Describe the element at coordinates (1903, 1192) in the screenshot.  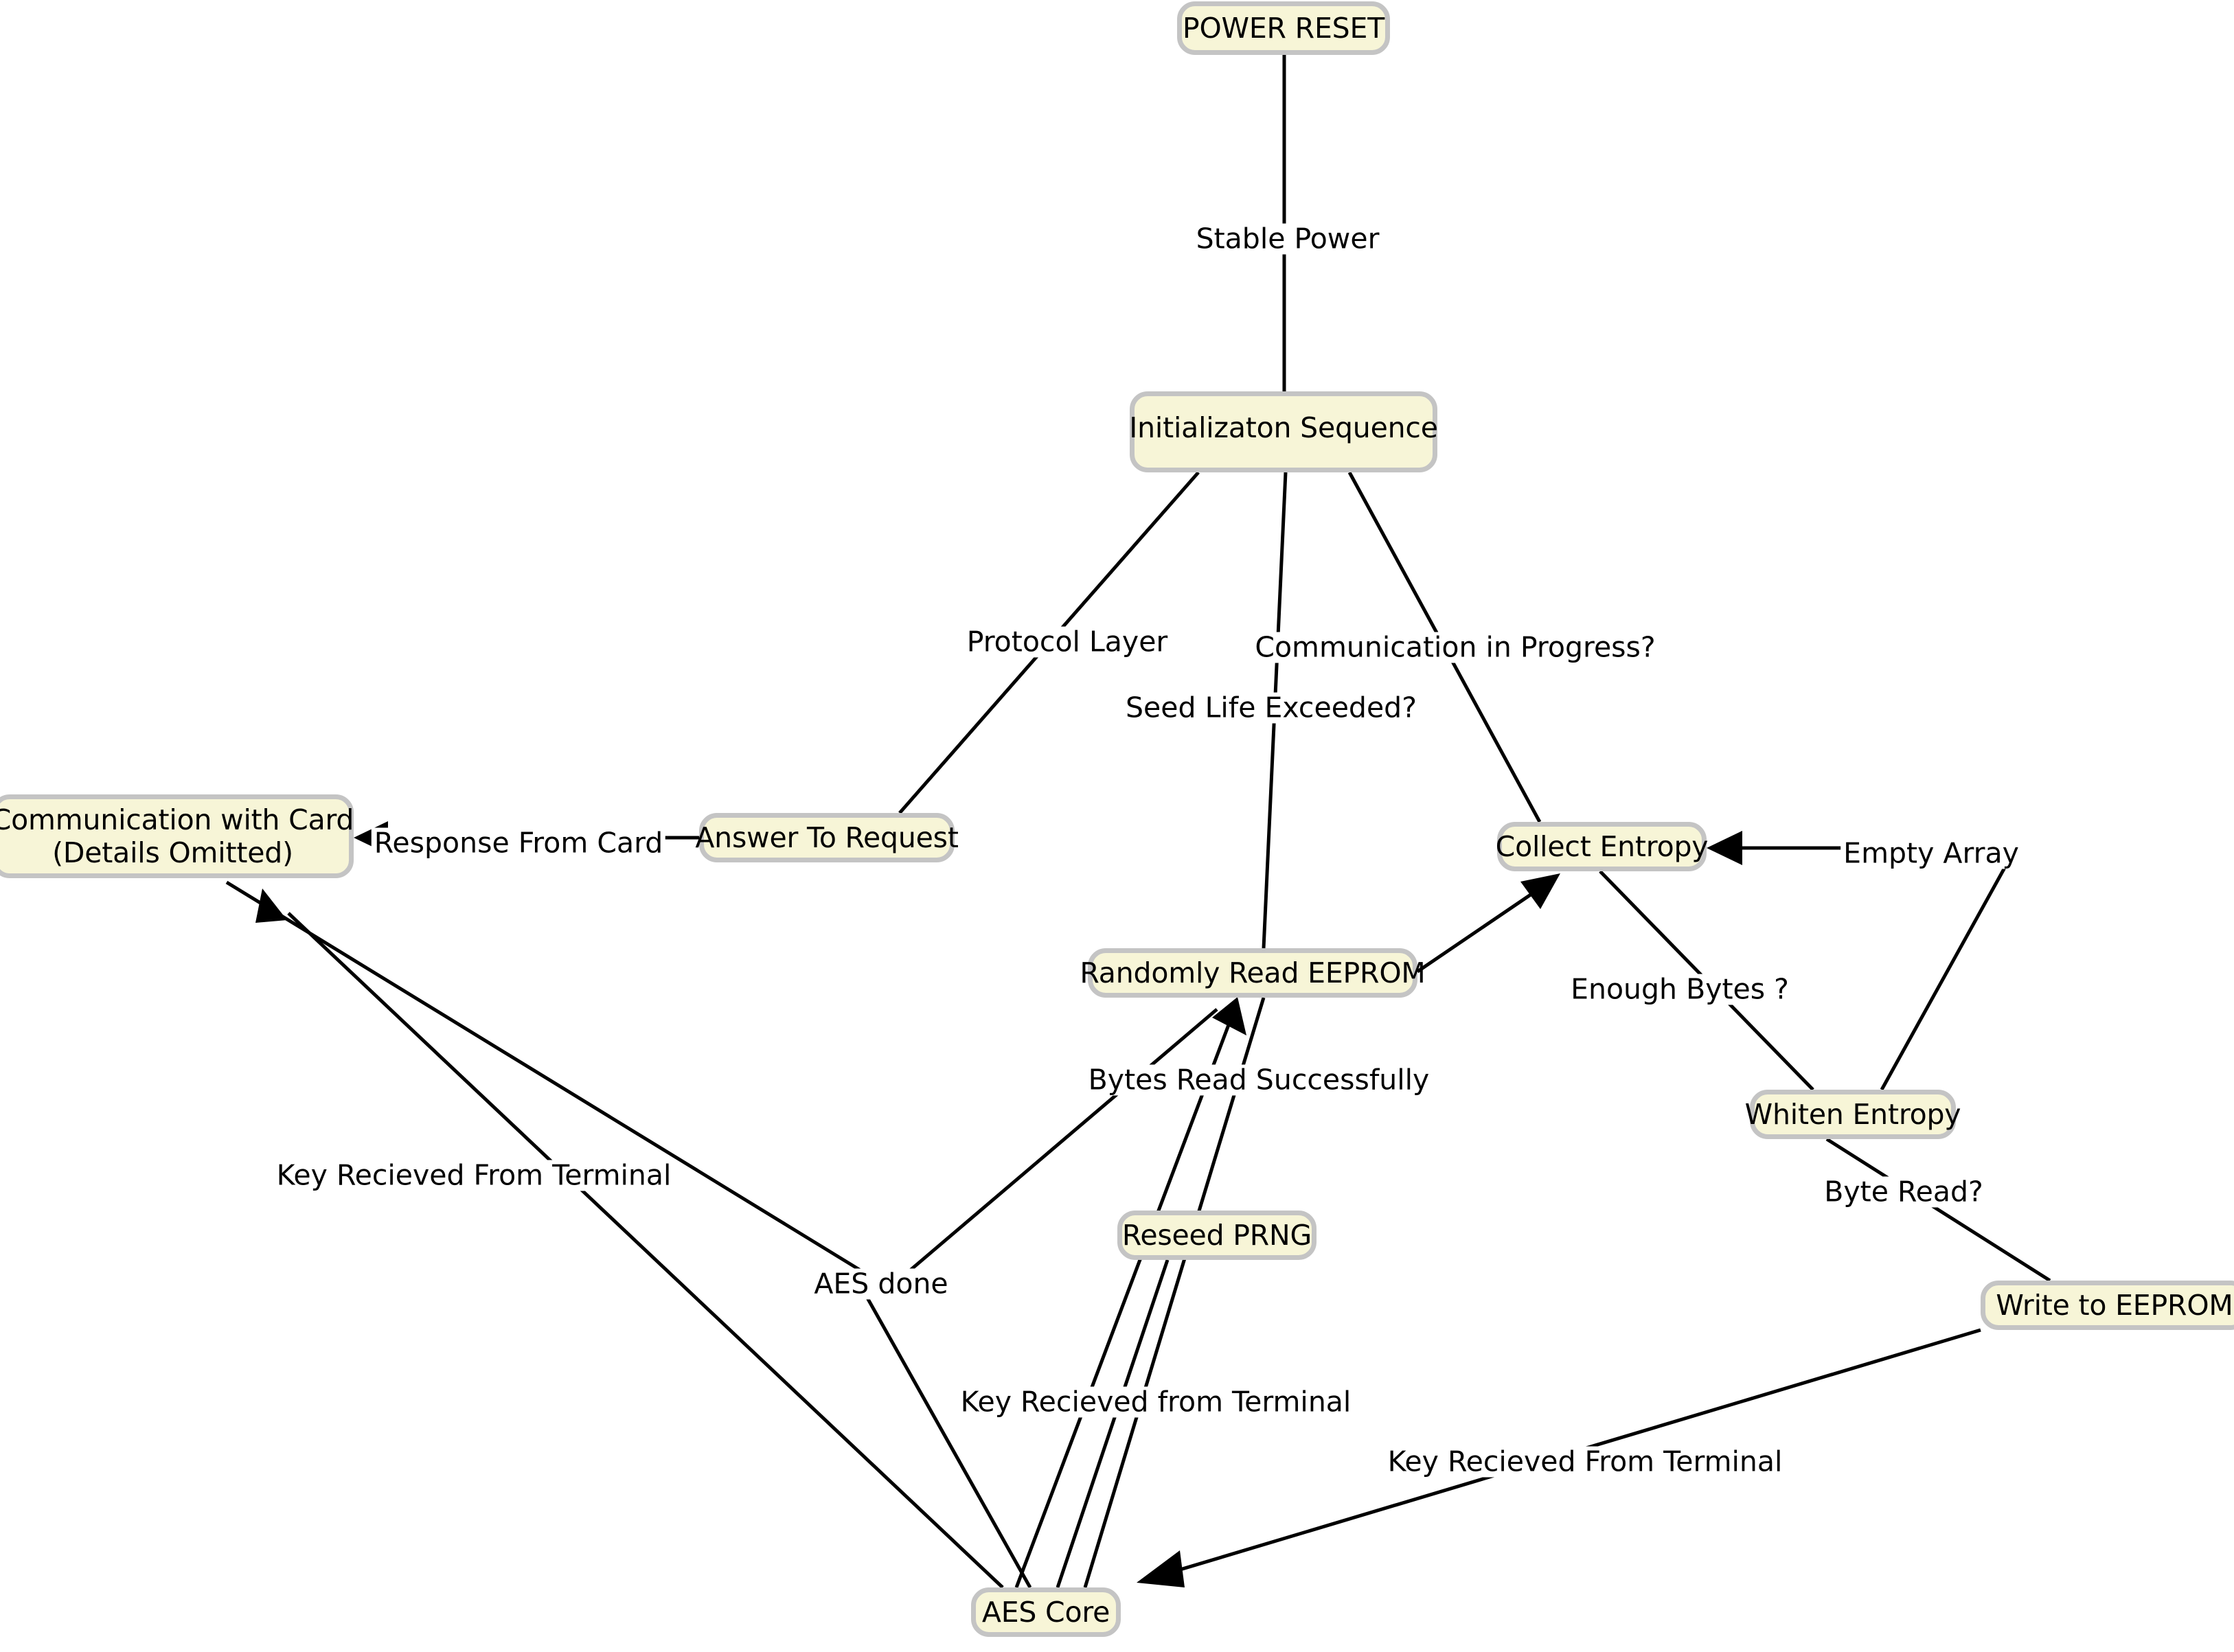
I see `edge-label-byte-read: Byte Read?` at that location.